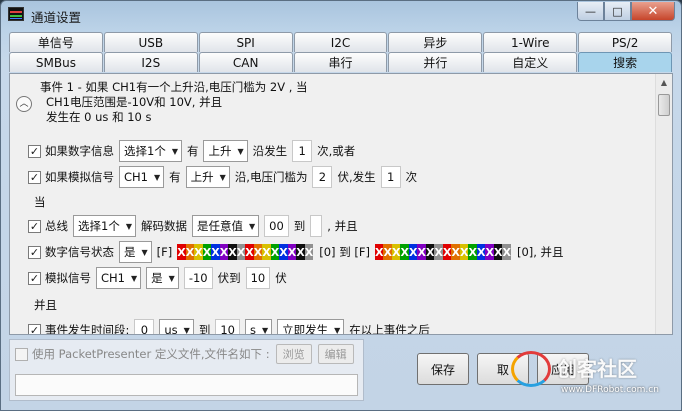 This screenshot has width=682, height=411. I want to click on tab-tabrow2-3: 串行, so click(340, 62).